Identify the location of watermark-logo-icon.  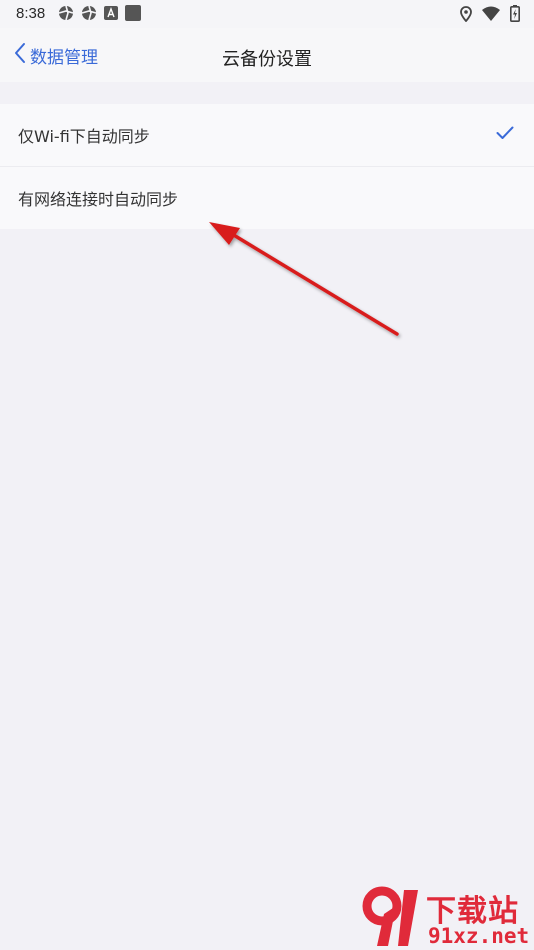
(390, 916).